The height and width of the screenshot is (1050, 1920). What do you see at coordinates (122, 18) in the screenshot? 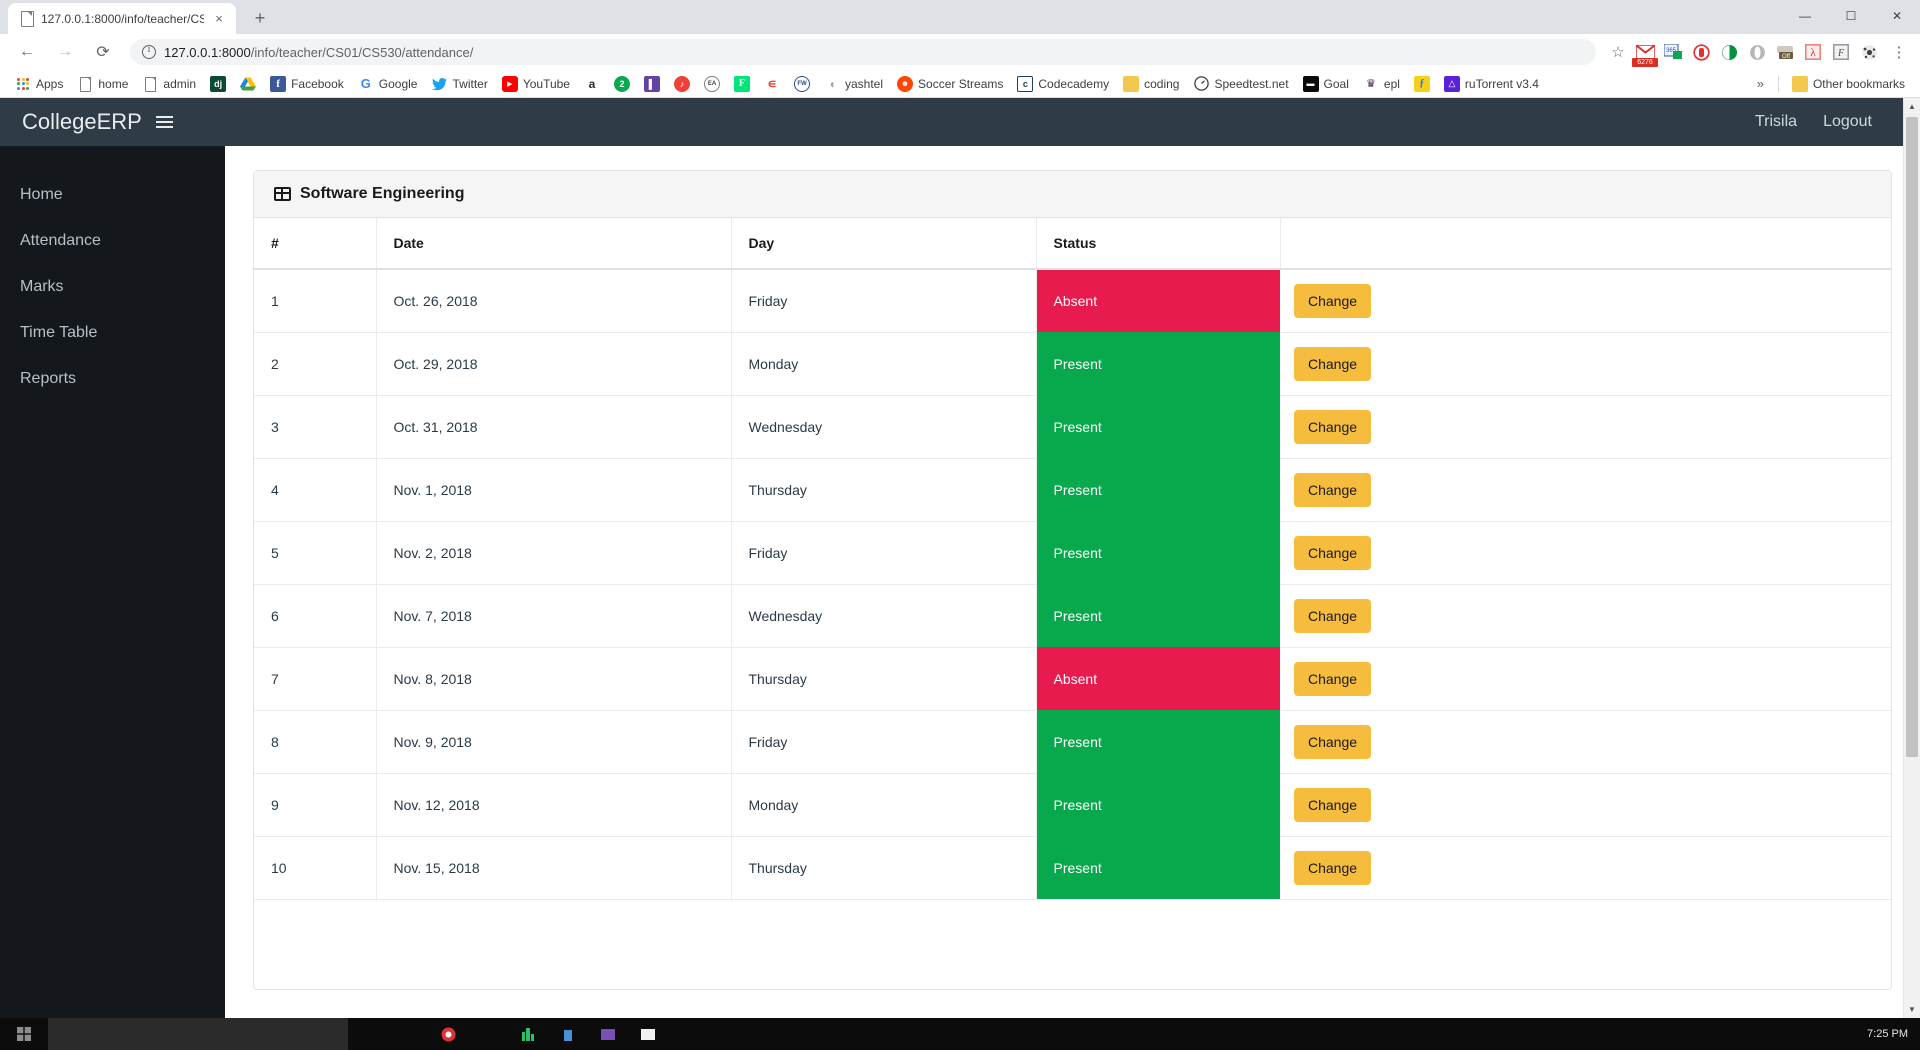
I see `browser-tab: 127.0.0.1:8000/info/teacher/CS01 ×` at bounding box center [122, 18].